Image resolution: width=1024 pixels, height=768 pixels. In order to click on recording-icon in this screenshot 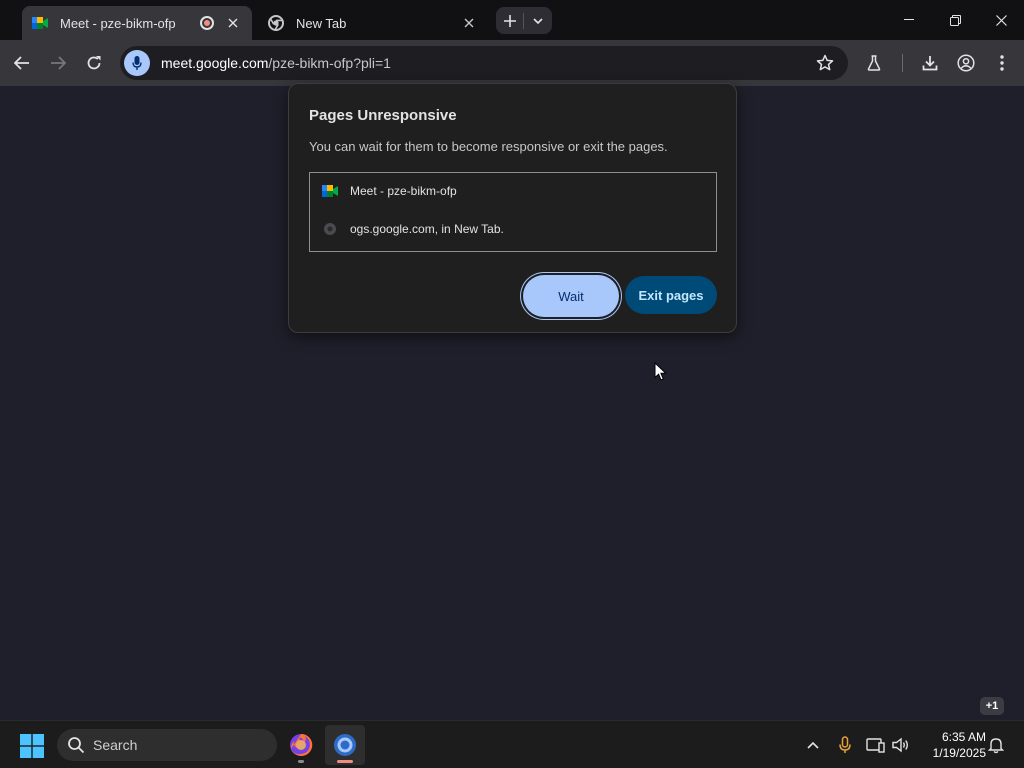, I will do `click(207, 23)`.